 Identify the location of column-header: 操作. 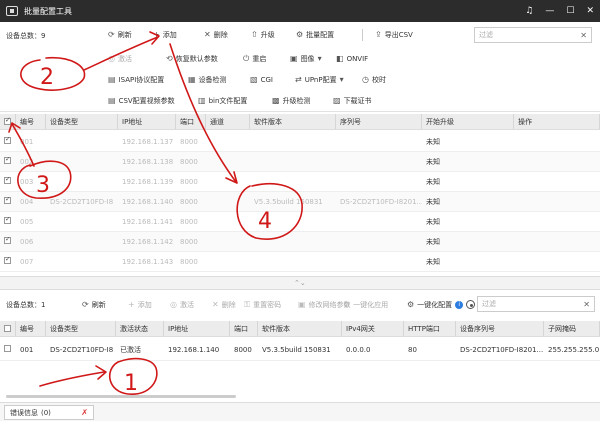
(557, 121).